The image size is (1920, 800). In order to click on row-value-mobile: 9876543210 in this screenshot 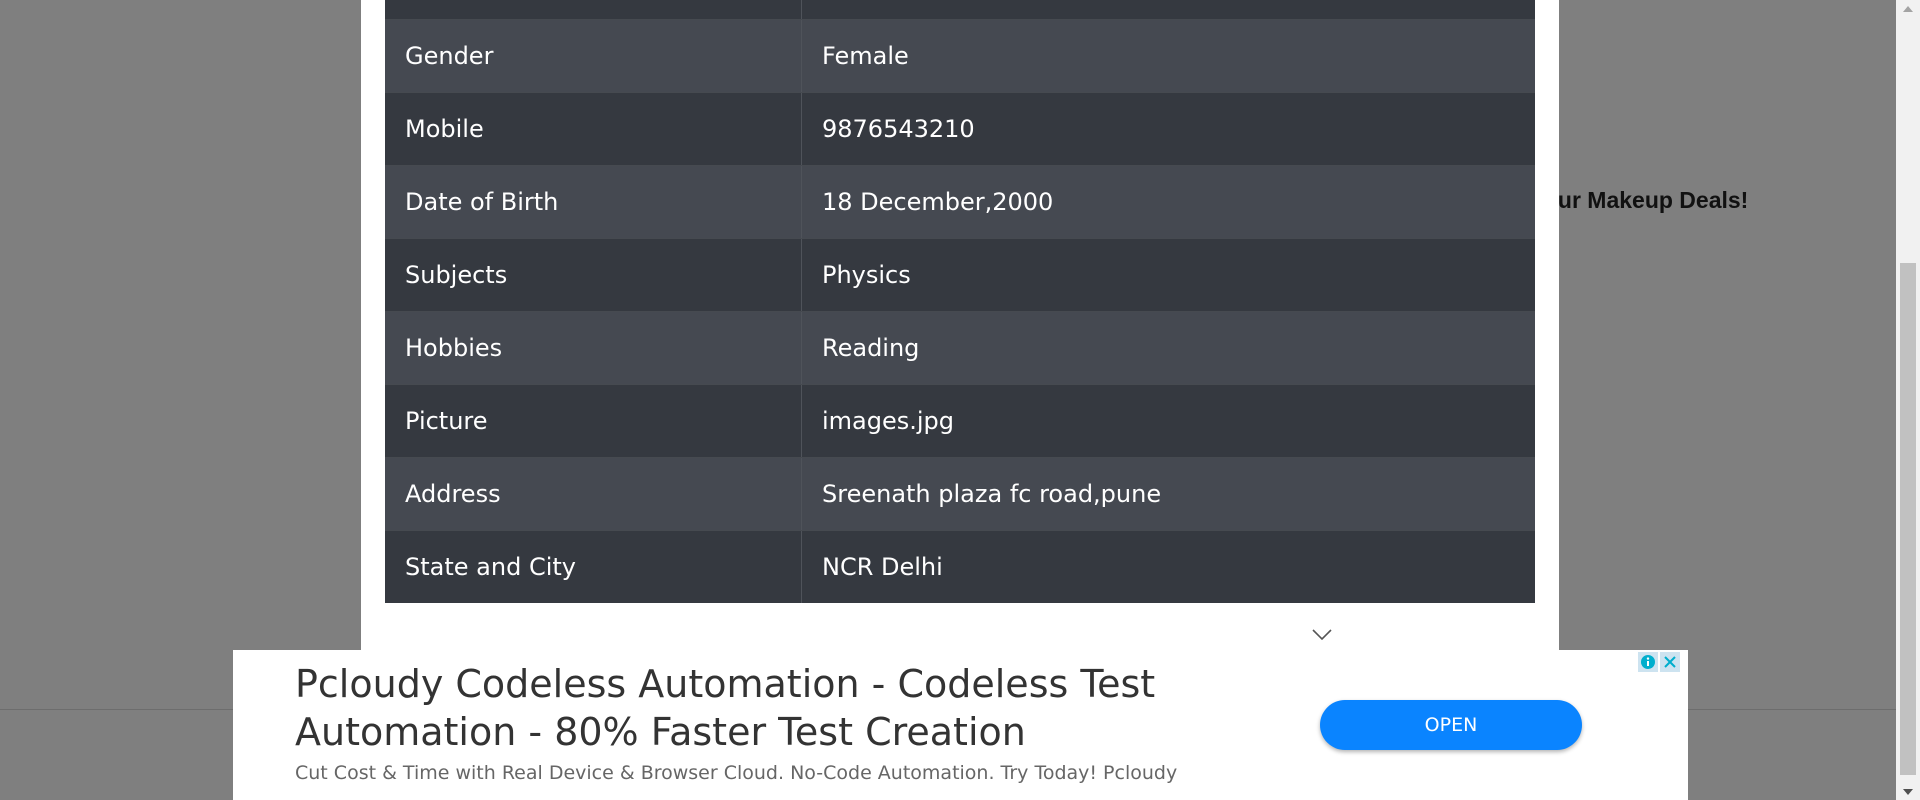, I will do `click(898, 129)`.